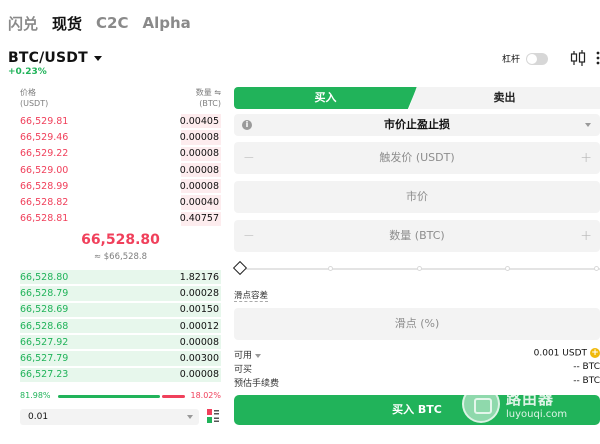 The image size is (600, 444). Describe the element at coordinates (173, 396) in the screenshot. I see `ratio-bar-sell` at that location.